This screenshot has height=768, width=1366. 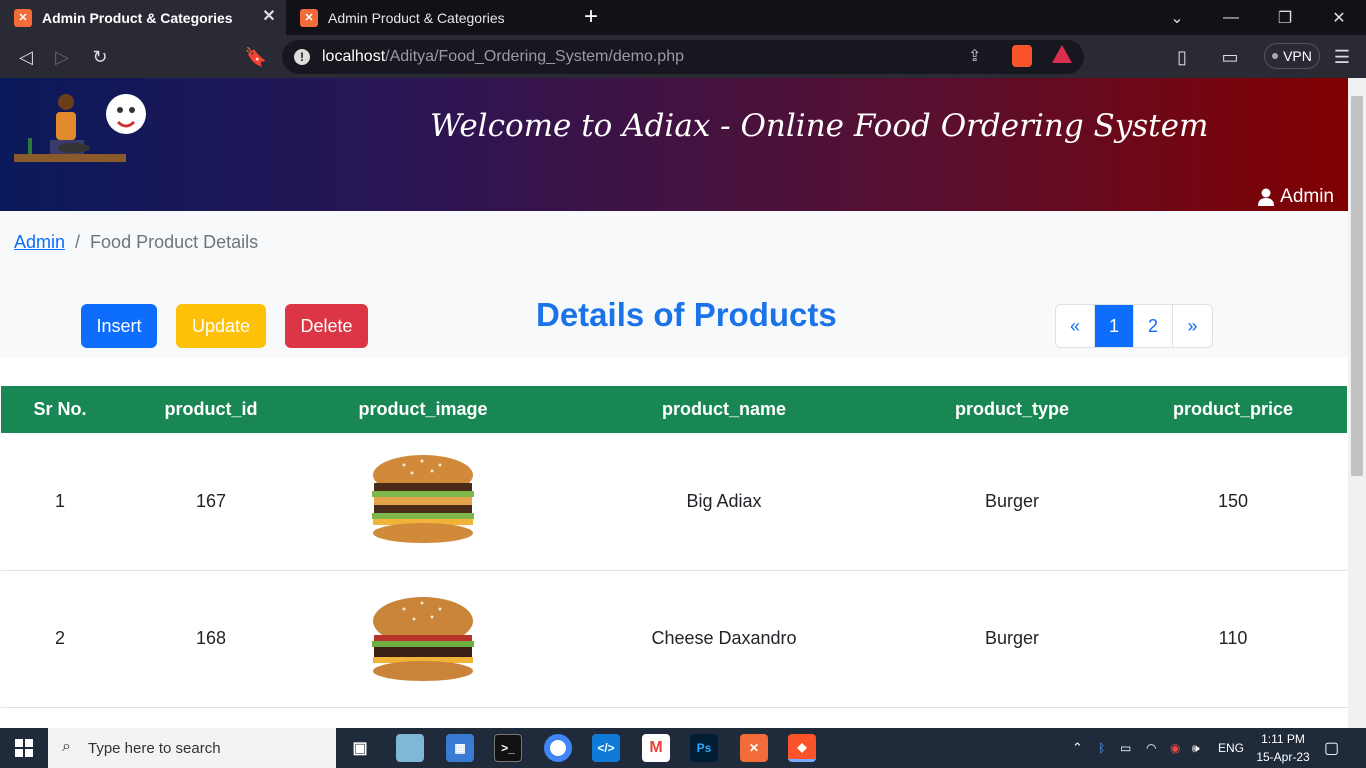 I want to click on browser-tab-active: ✕ Admin Product & Categories ✕, so click(x=143, y=17).